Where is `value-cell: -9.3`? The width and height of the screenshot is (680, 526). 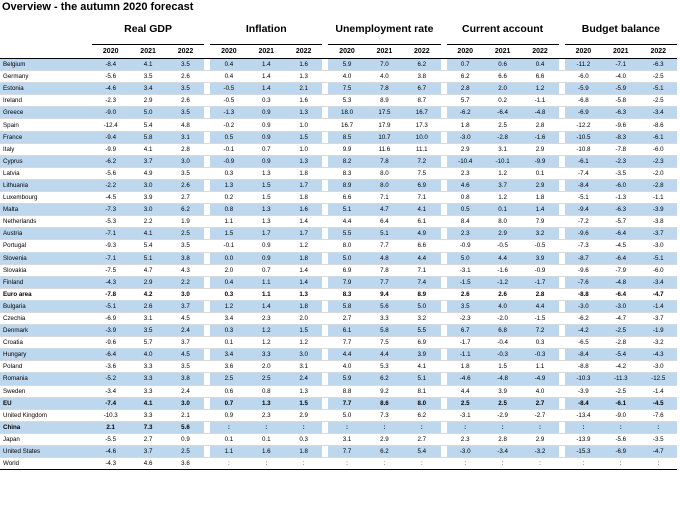
value-cell: -9.3 is located at coordinates (111, 246).